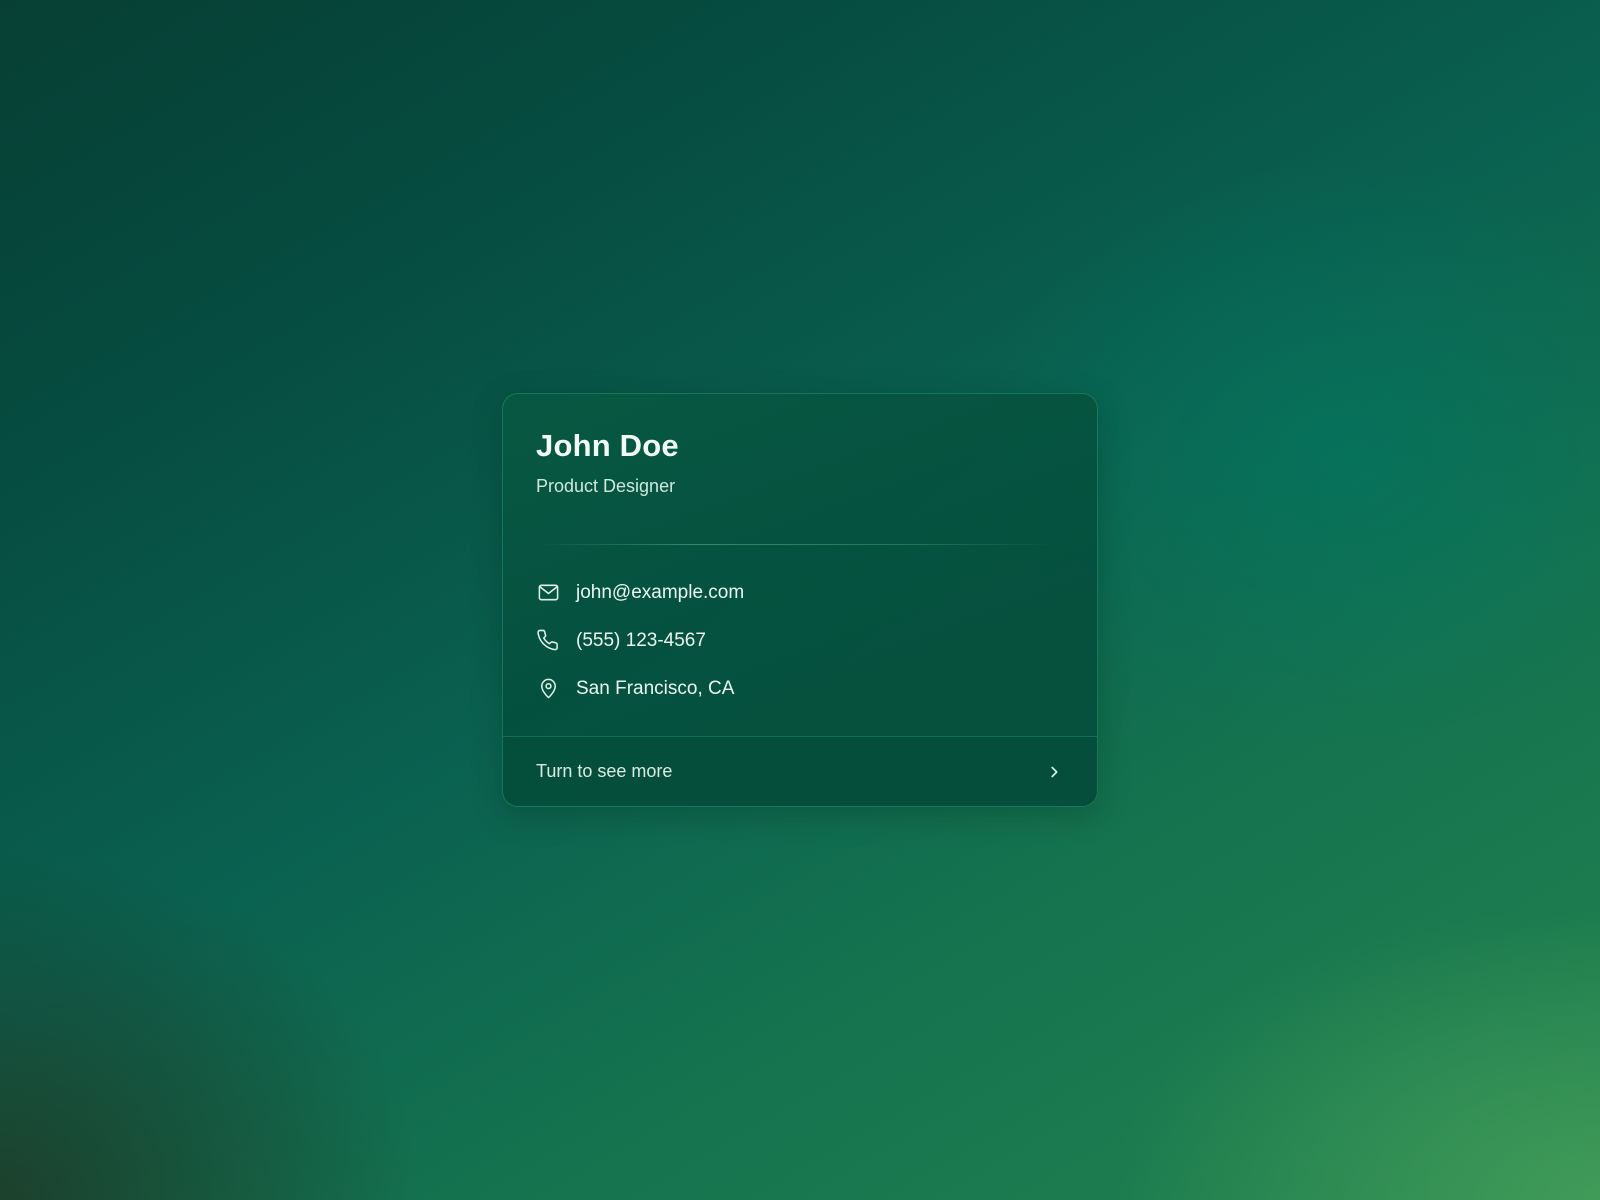  What do you see at coordinates (607, 445) in the screenshot?
I see `person-name: John Doe` at bounding box center [607, 445].